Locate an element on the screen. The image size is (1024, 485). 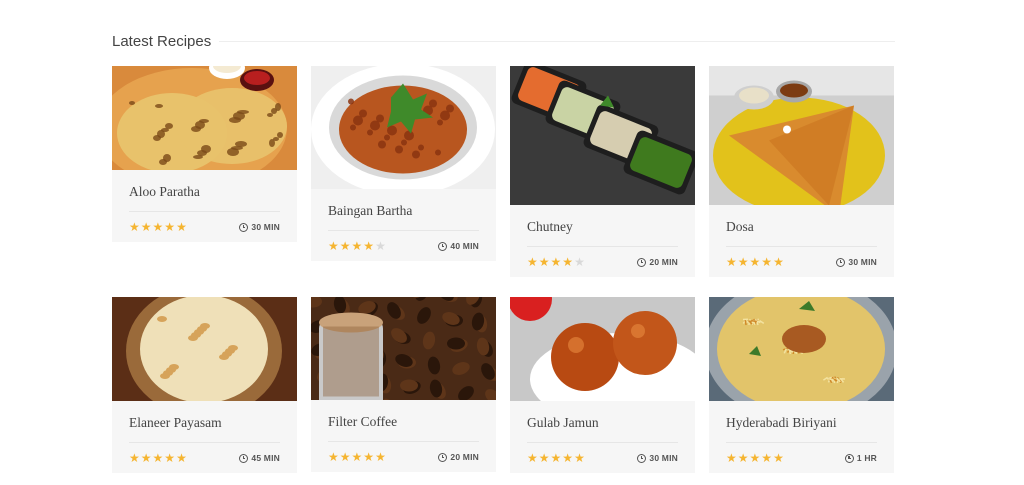
recipe-title: Hyderabadi Biriyani is located at coordinates (801, 423).